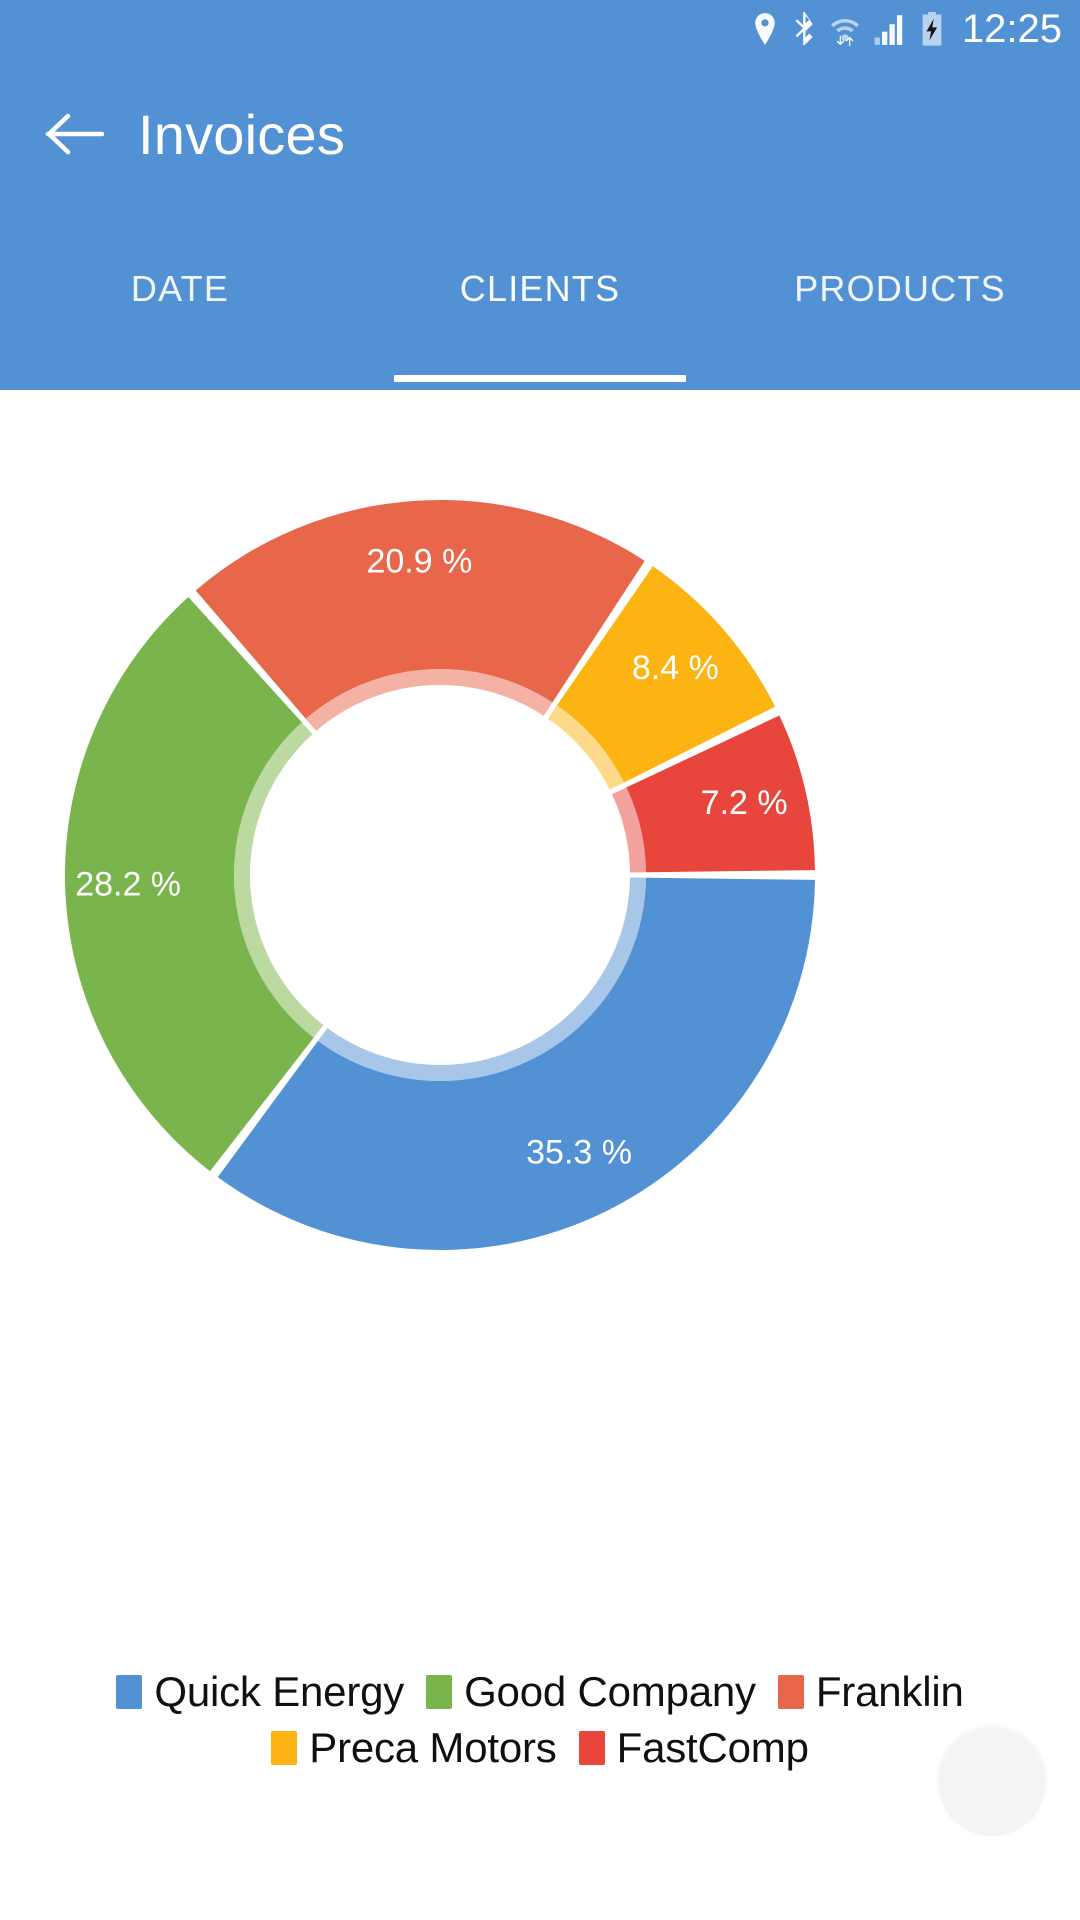 The image size is (1080, 1920). What do you see at coordinates (765, 29) in the screenshot?
I see `location-icon` at bounding box center [765, 29].